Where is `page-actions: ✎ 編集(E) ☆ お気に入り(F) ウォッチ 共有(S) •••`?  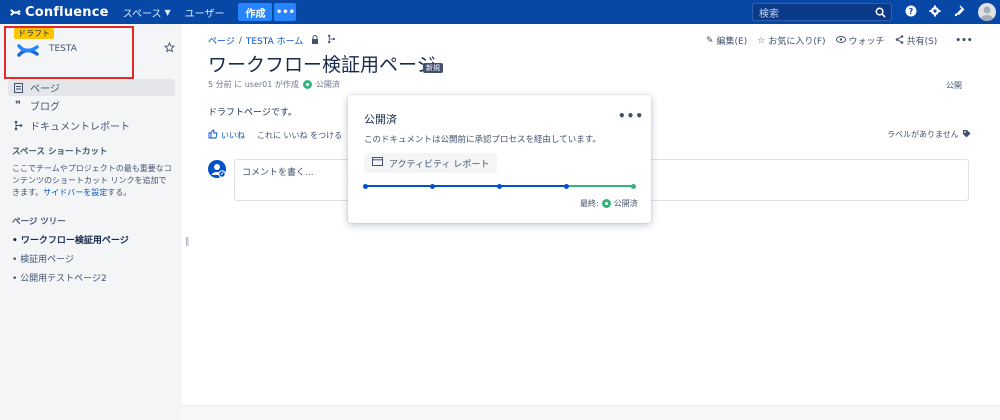 page-actions: ✎ 編集(E) ☆ お気に入り(F) ウォッチ 共有(S) ••• is located at coordinates (839, 40).